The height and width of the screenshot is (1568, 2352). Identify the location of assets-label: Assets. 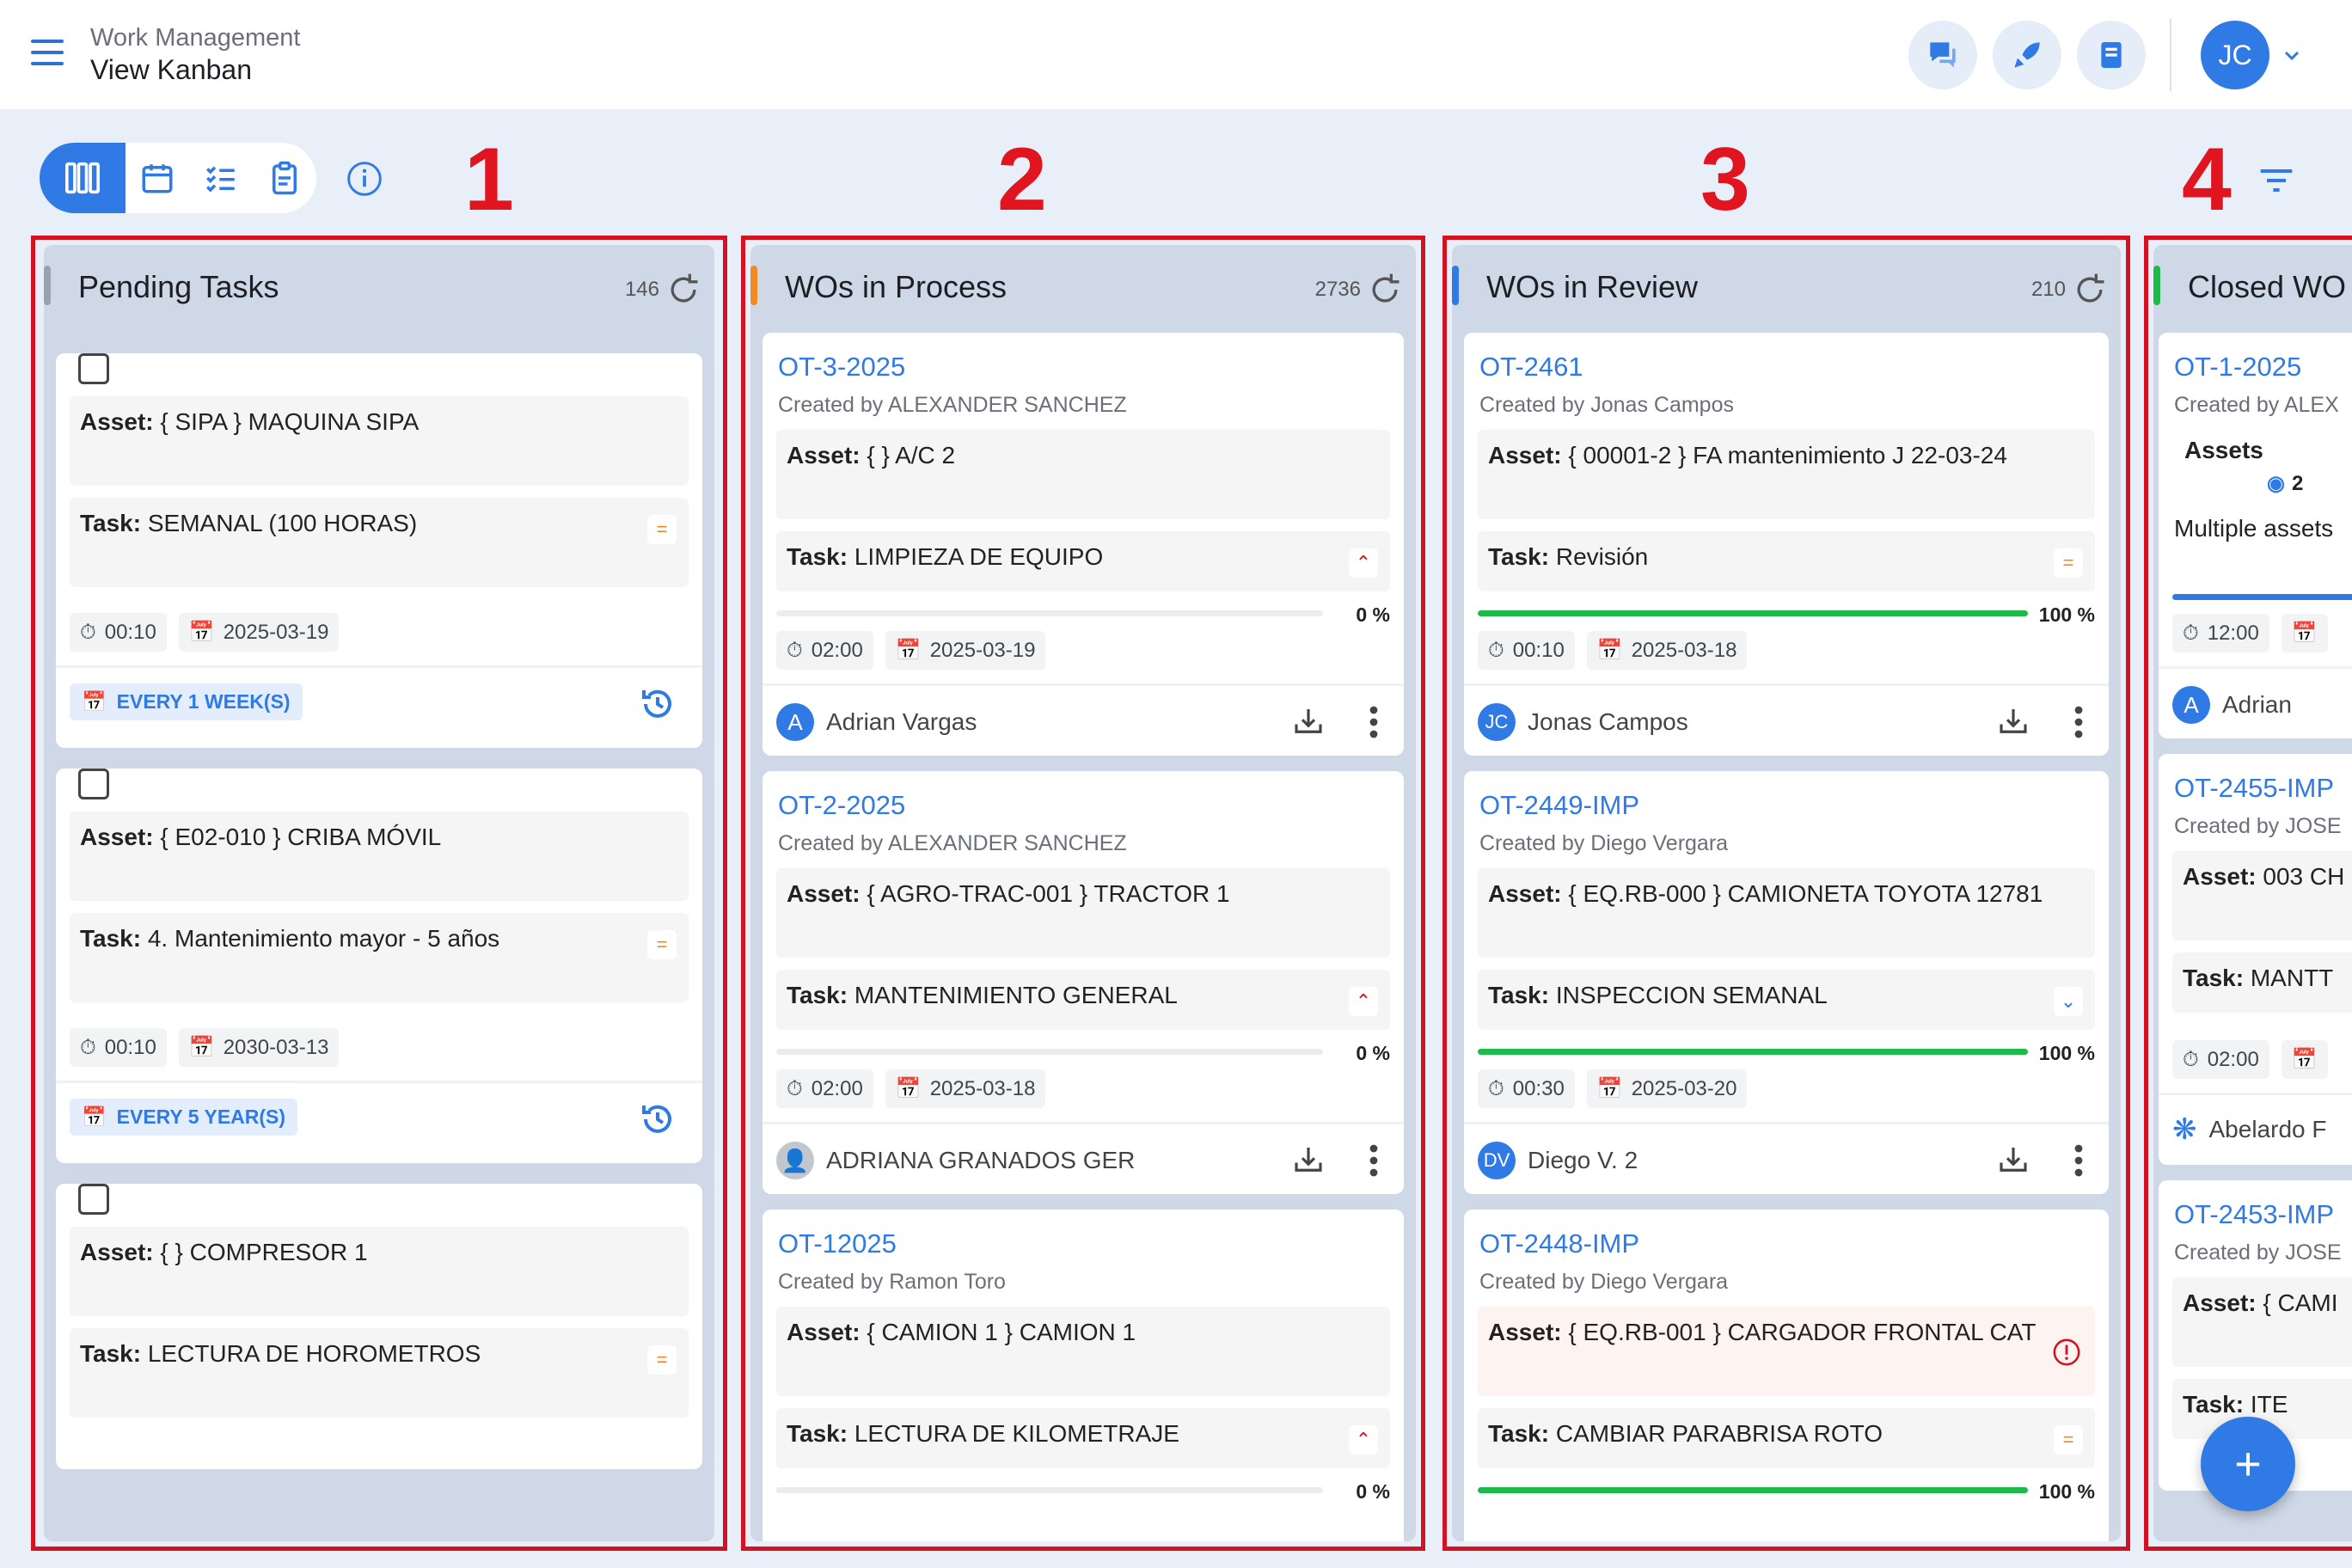
(2223, 450).